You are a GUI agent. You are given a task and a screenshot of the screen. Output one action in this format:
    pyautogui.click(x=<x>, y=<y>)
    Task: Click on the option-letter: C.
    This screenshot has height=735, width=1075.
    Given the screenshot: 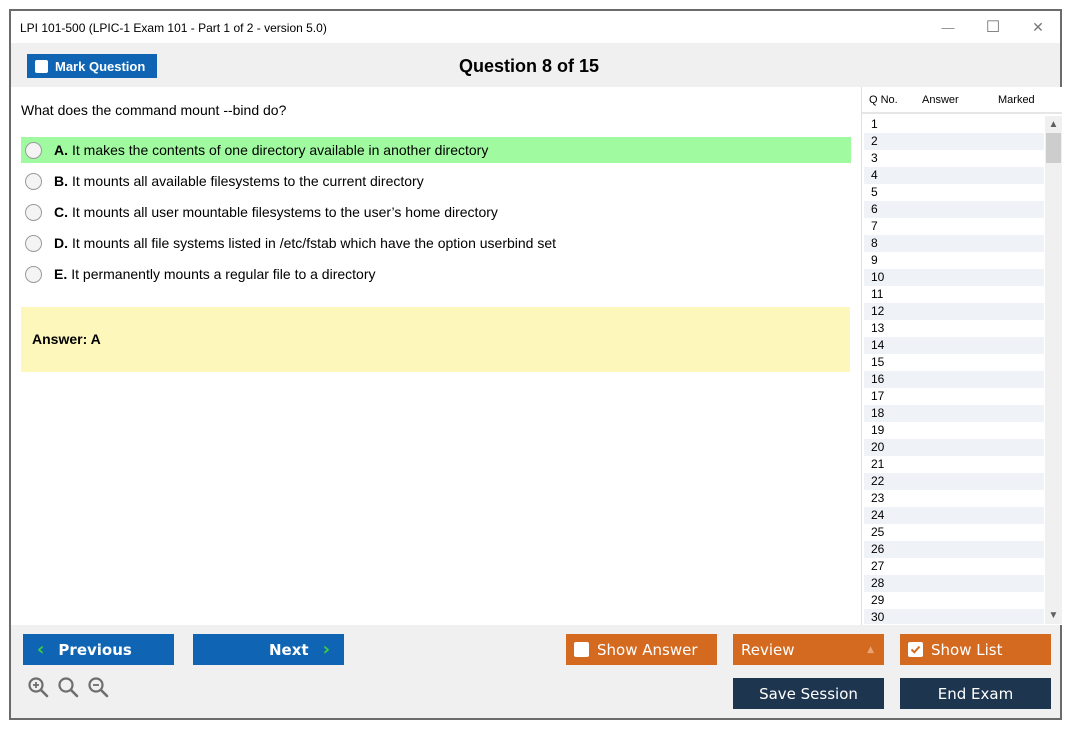 What is the action you would take?
    pyautogui.click(x=61, y=212)
    